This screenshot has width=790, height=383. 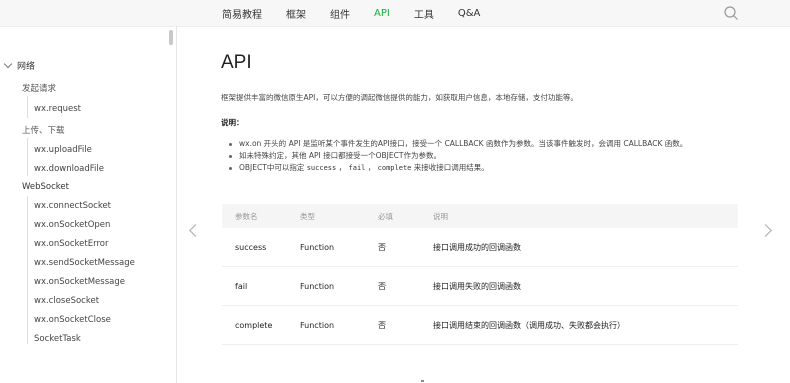 What do you see at coordinates (307, 216) in the screenshot?
I see `header-type: 类型` at bounding box center [307, 216].